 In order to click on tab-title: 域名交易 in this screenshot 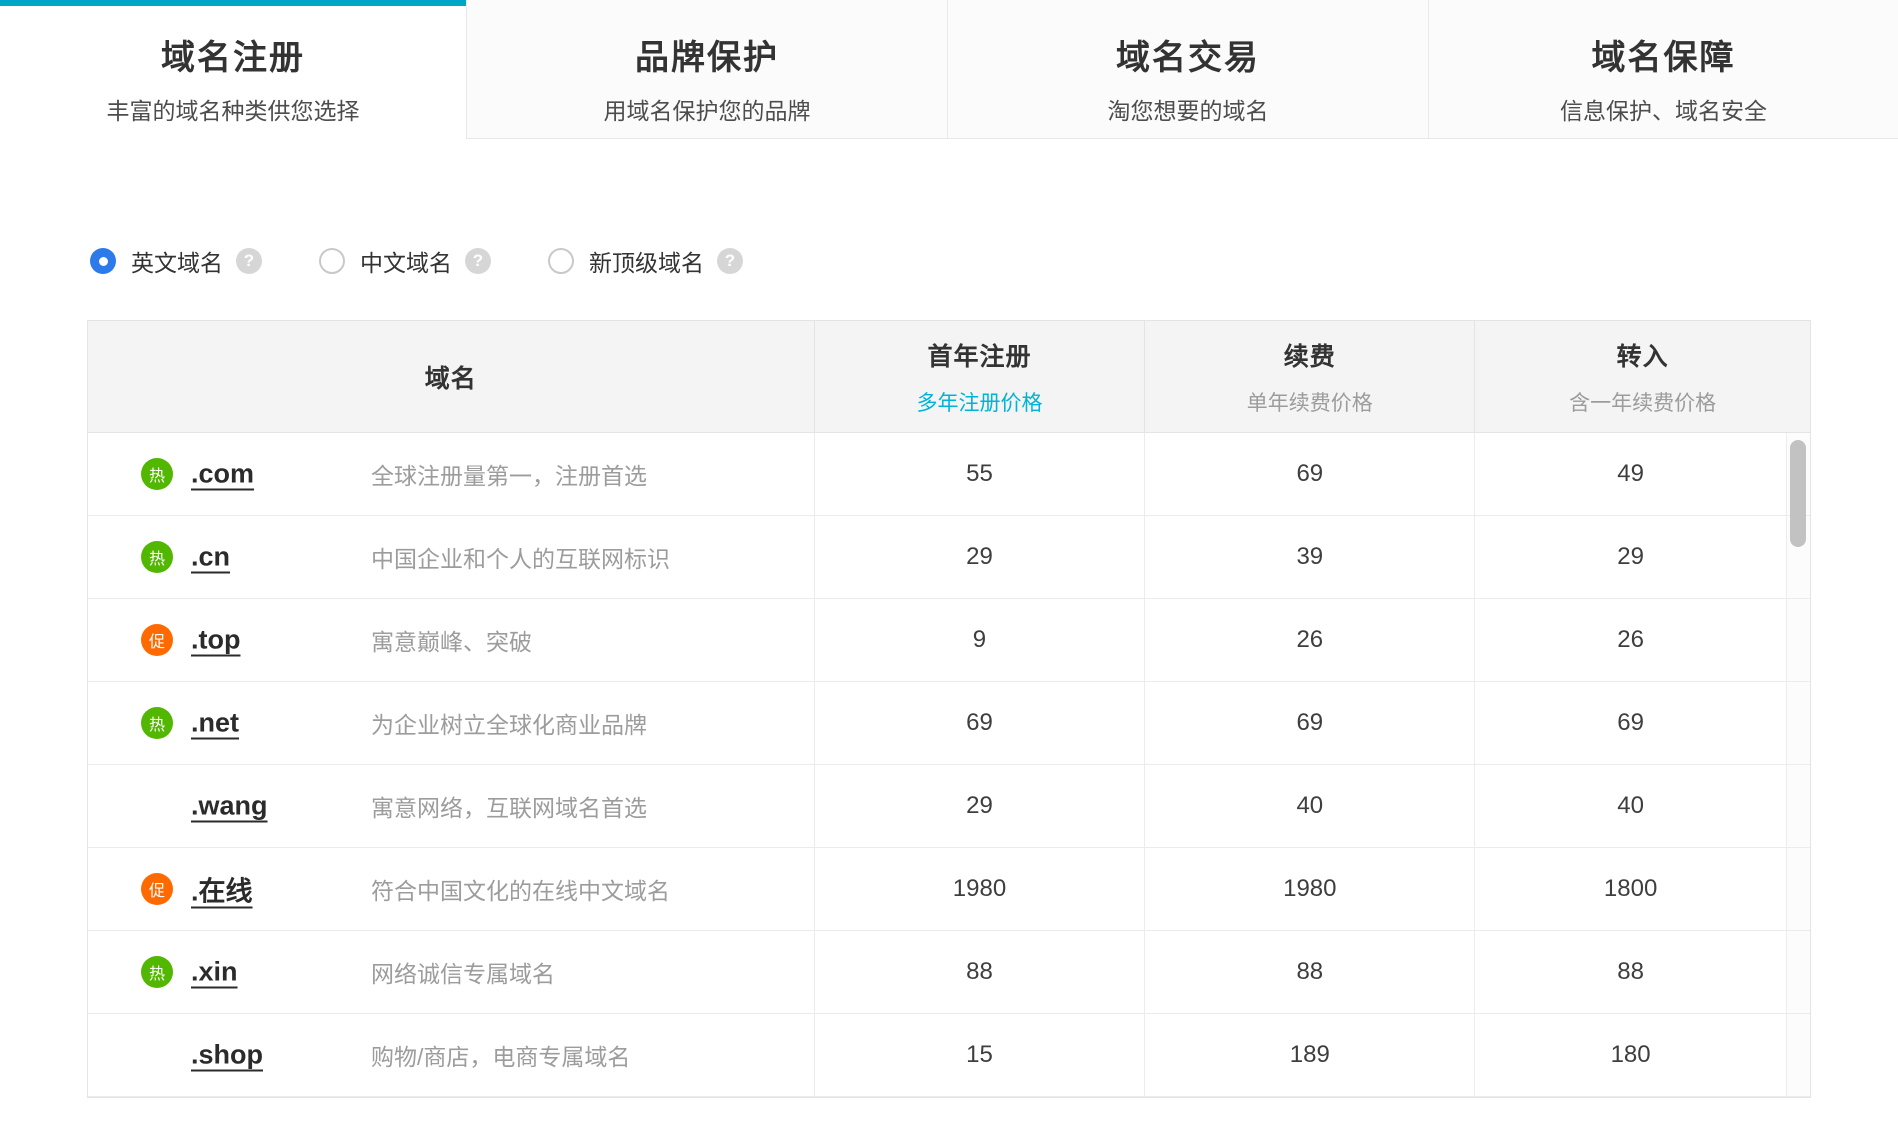, I will do `click(1188, 58)`.